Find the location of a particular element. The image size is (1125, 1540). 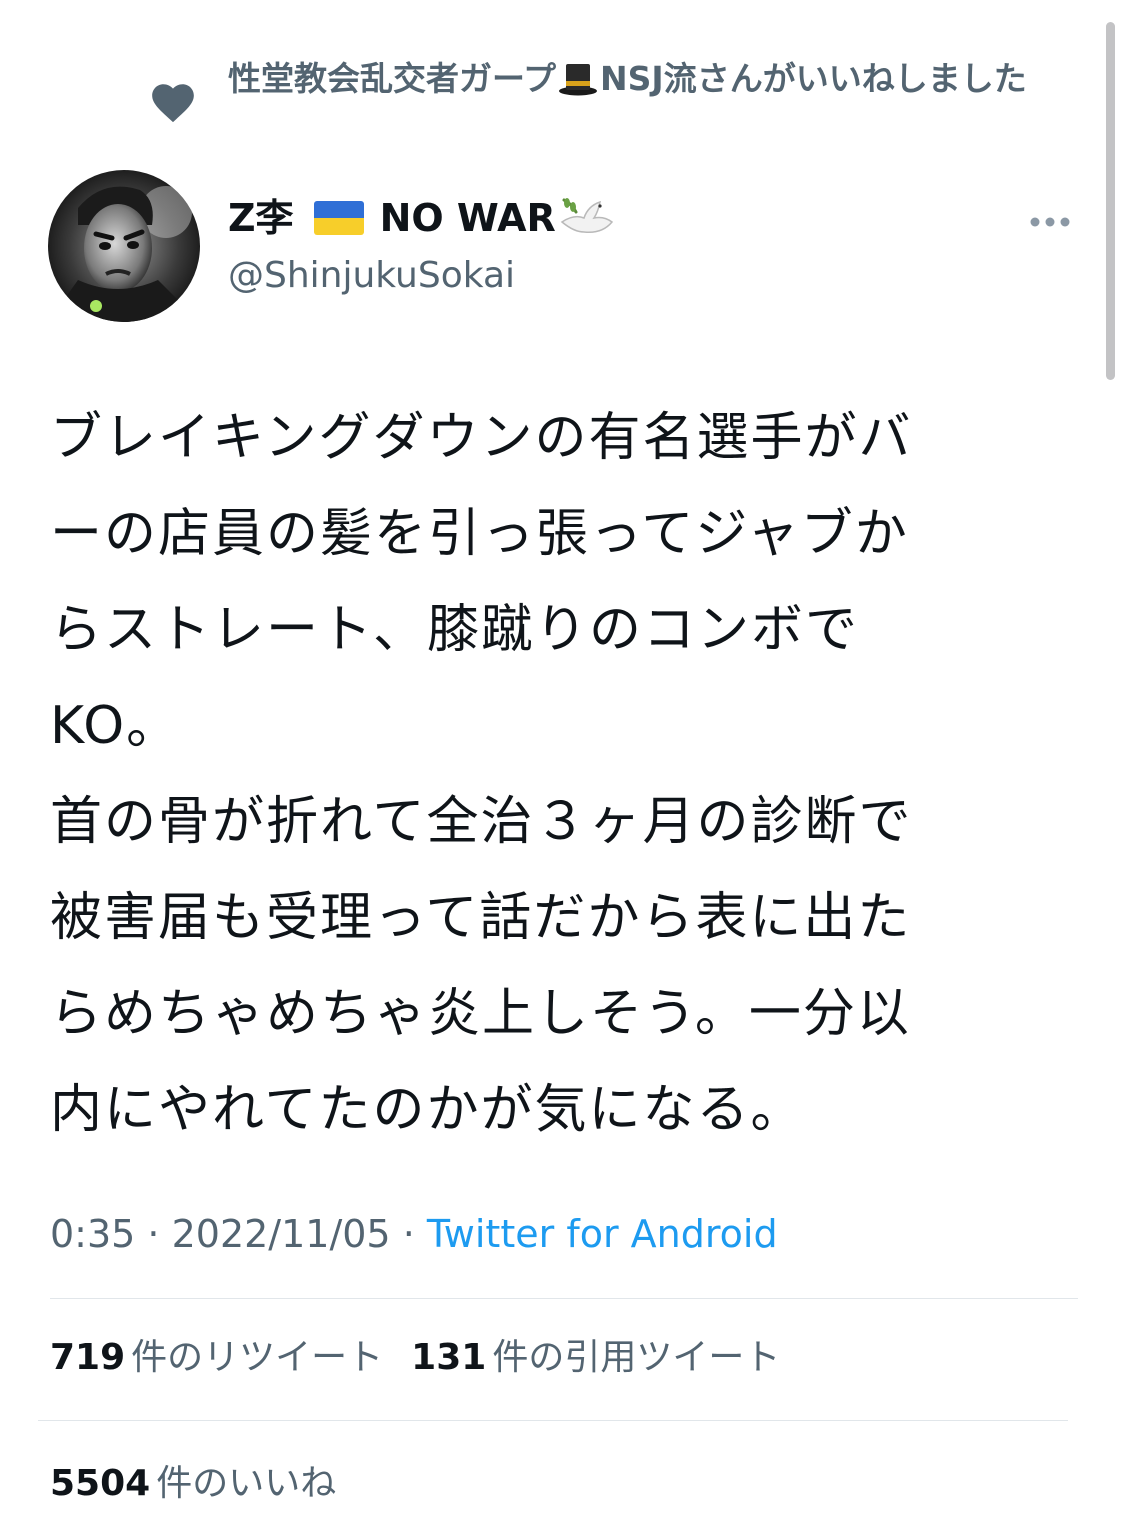

liker-name-end: NSJ流さんがいいねしました is located at coordinates (813, 78).